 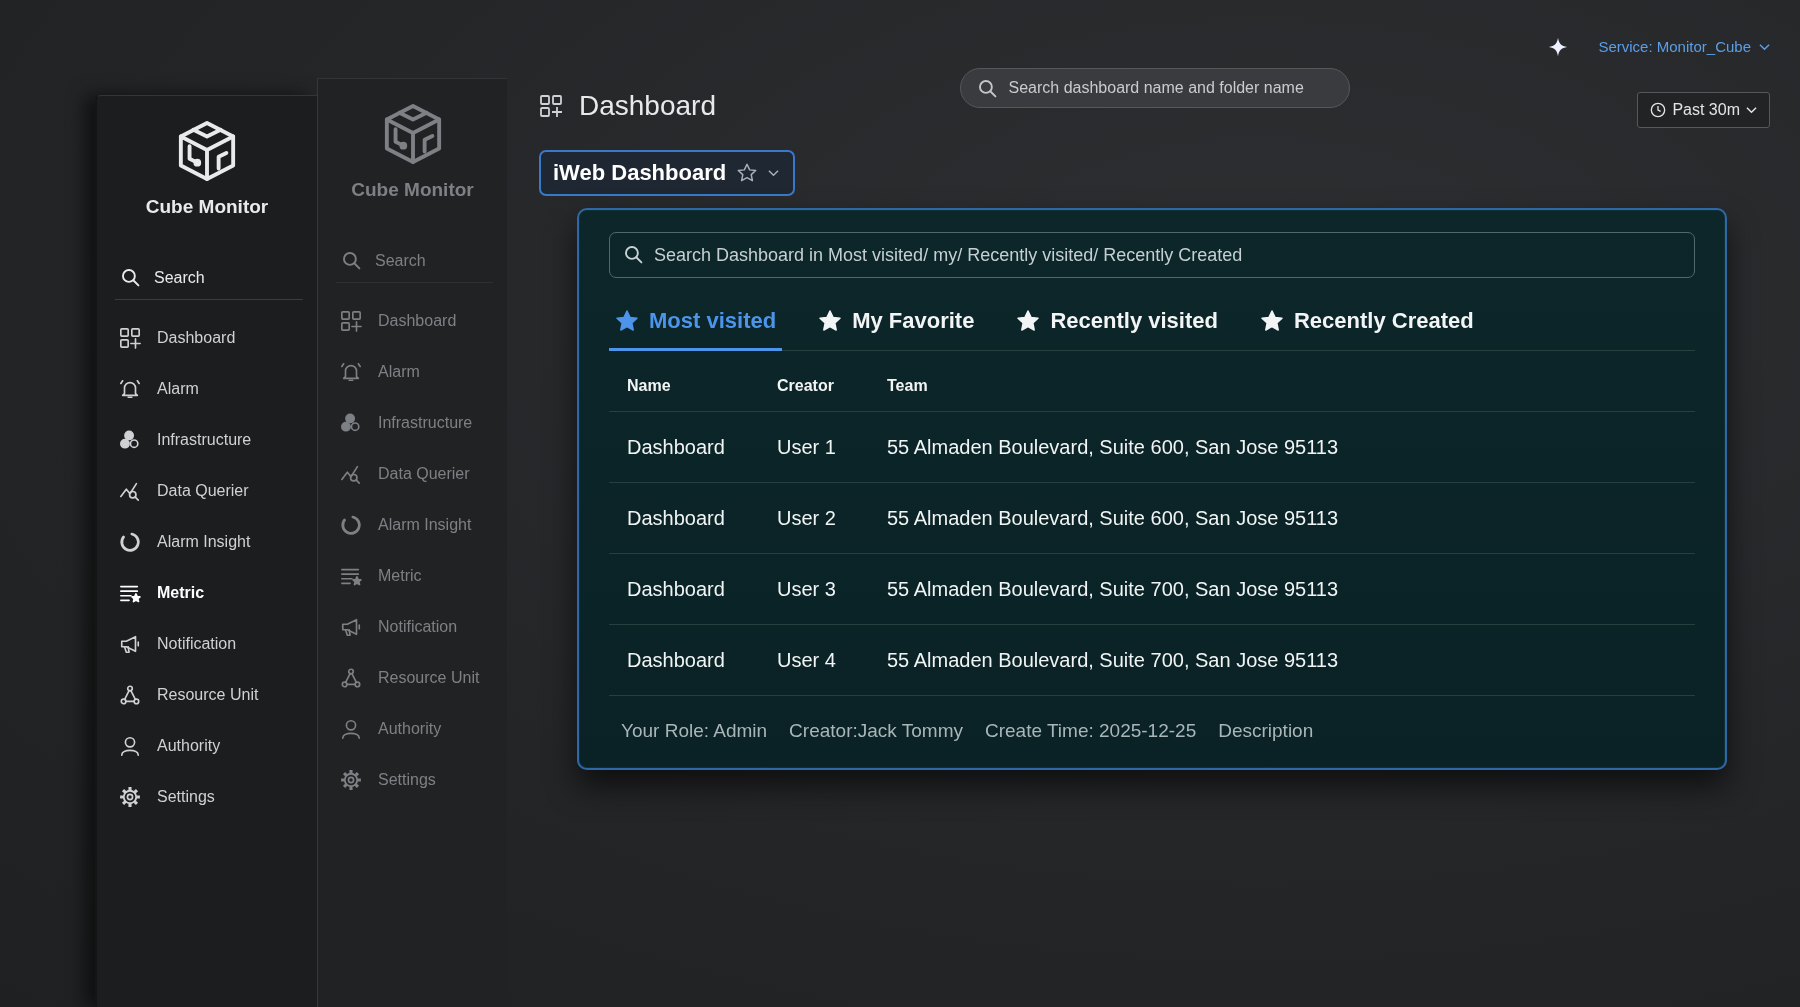 I want to click on table-row: Dashboard User 2 55 Almaden Boulevard, Suite 600, San Jose 95113, so click(x=1152, y=518).